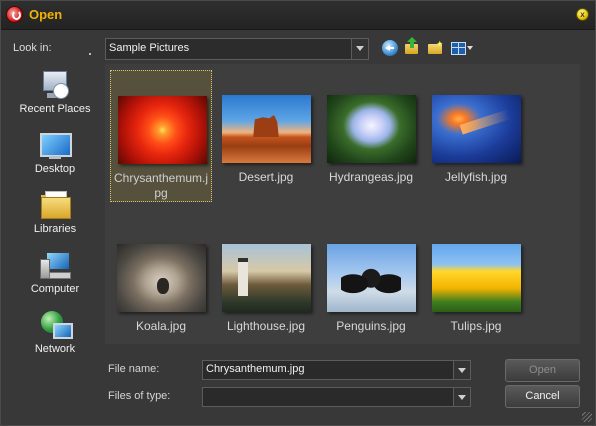 Image resolution: width=596 pixels, height=426 pixels. I want to click on close-icon: x, so click(582, 14).